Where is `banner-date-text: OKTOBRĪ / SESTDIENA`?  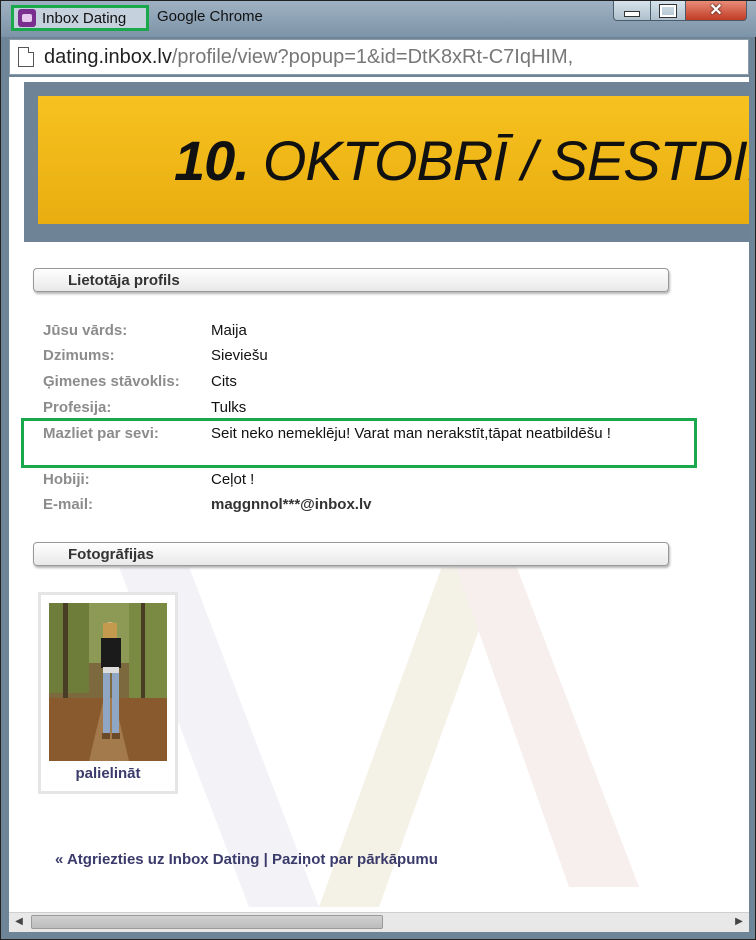
banner-date-text: OKTOBRĪ / SESTDIENA is located at coordinates (505, 160).